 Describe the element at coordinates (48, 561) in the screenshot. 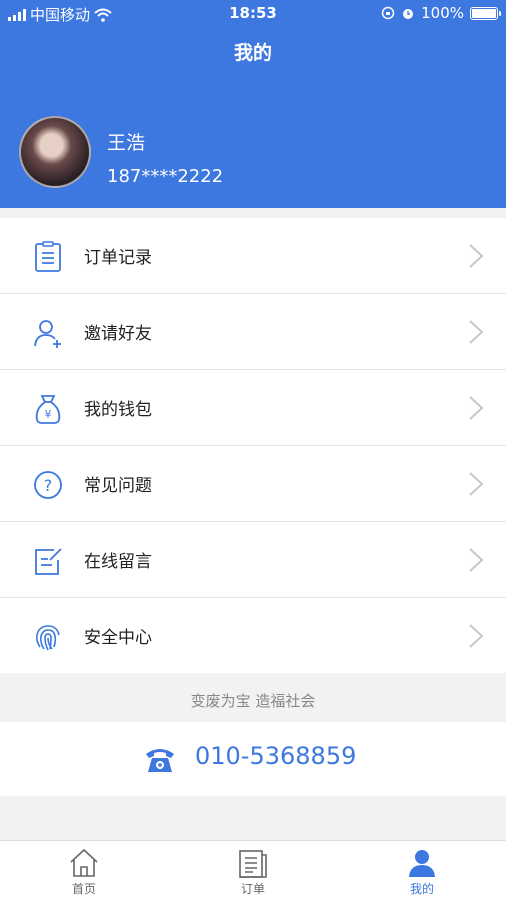

I see `edit-note-icon` at that location.